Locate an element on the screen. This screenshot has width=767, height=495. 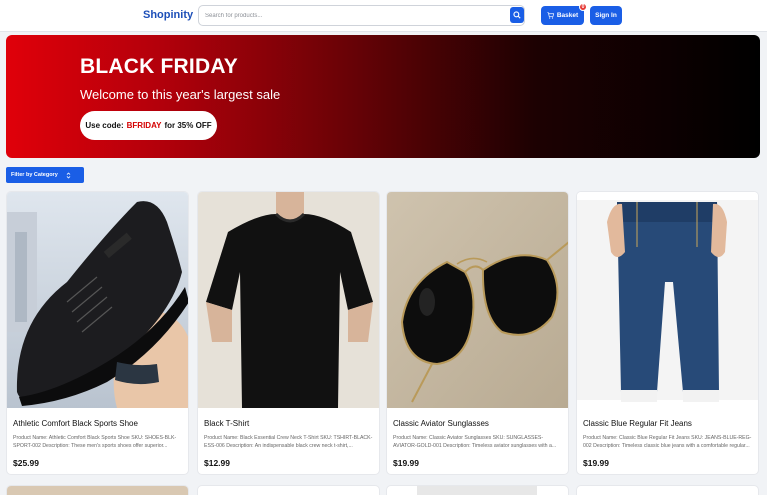
search-icon is located at coordinates (517, 15).